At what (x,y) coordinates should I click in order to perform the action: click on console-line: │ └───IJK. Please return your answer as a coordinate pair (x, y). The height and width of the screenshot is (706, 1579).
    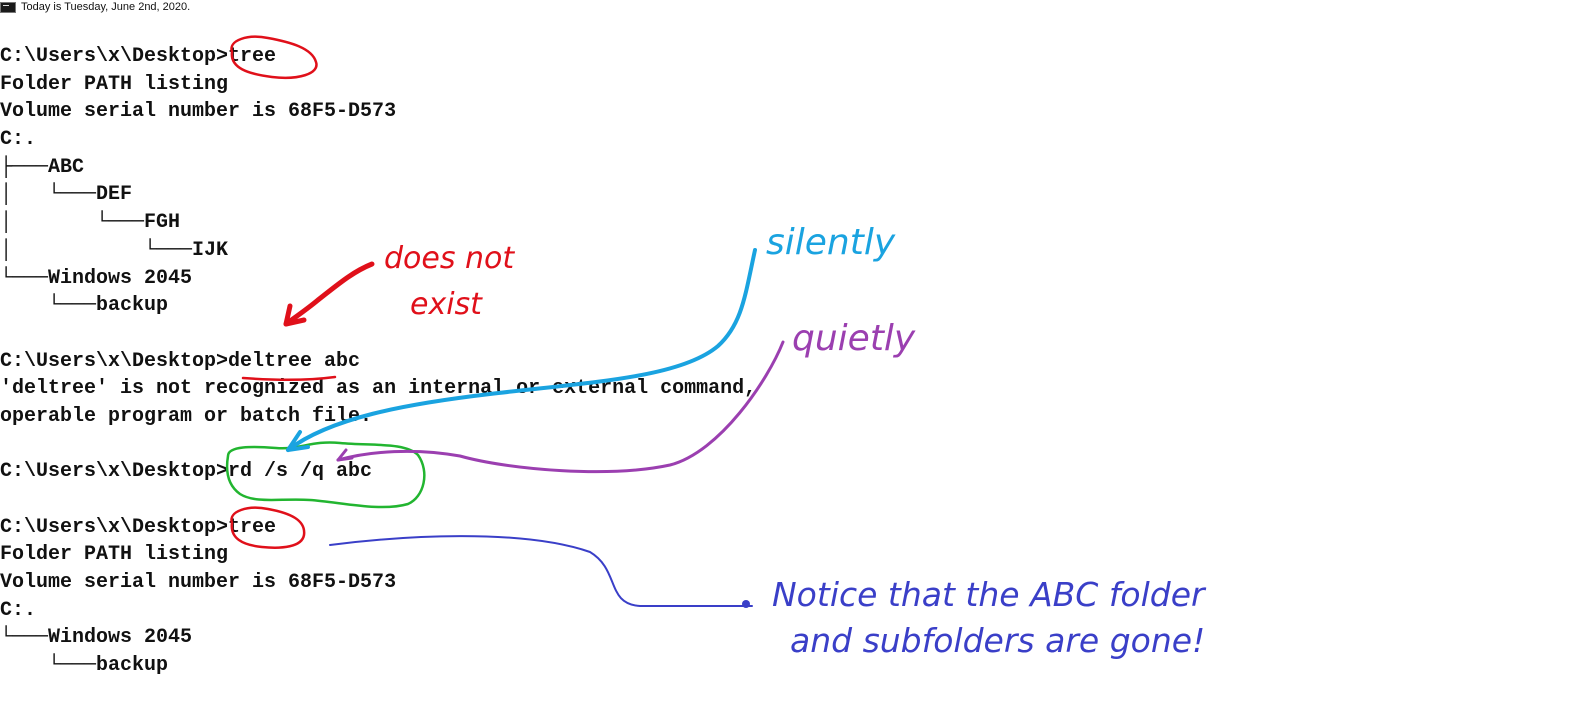
    Looking at the image, I should click on (114, 250).